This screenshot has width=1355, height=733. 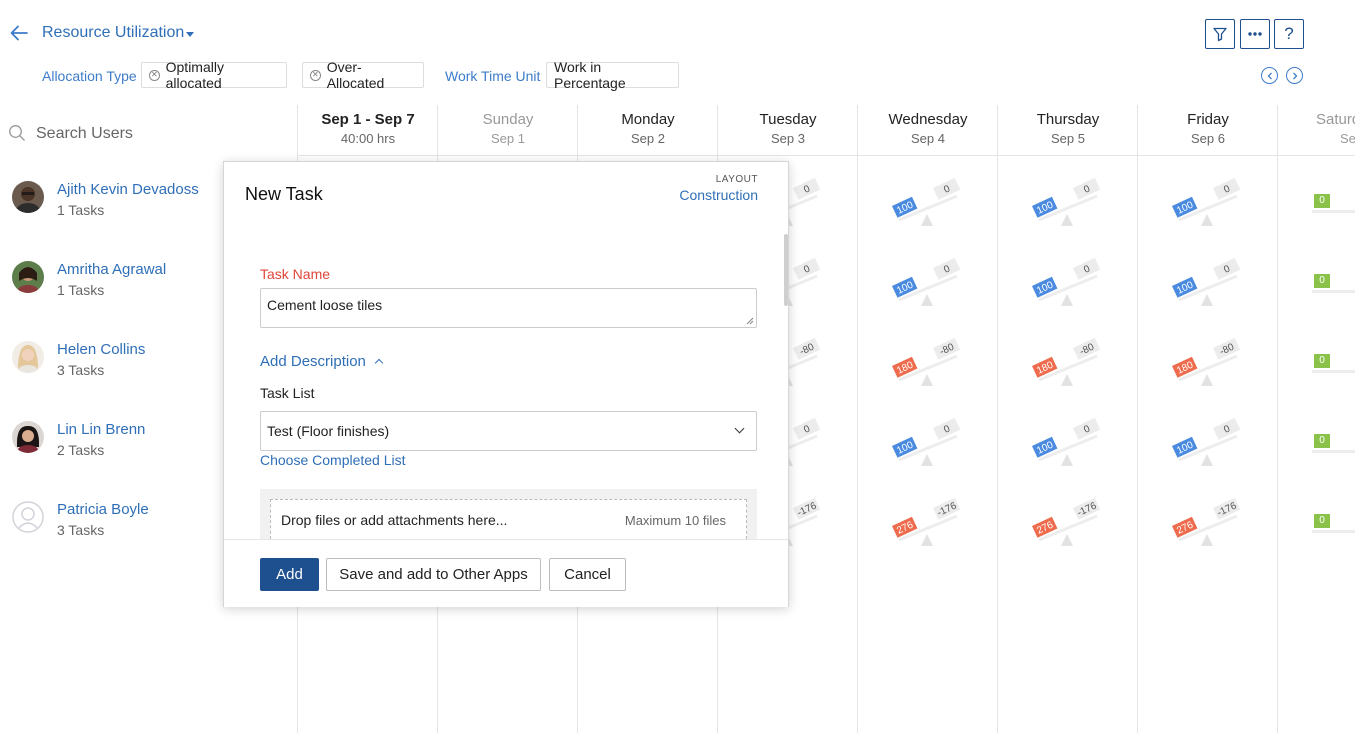 I want to click on resize-grip-icon, so click(x=750, y=321).